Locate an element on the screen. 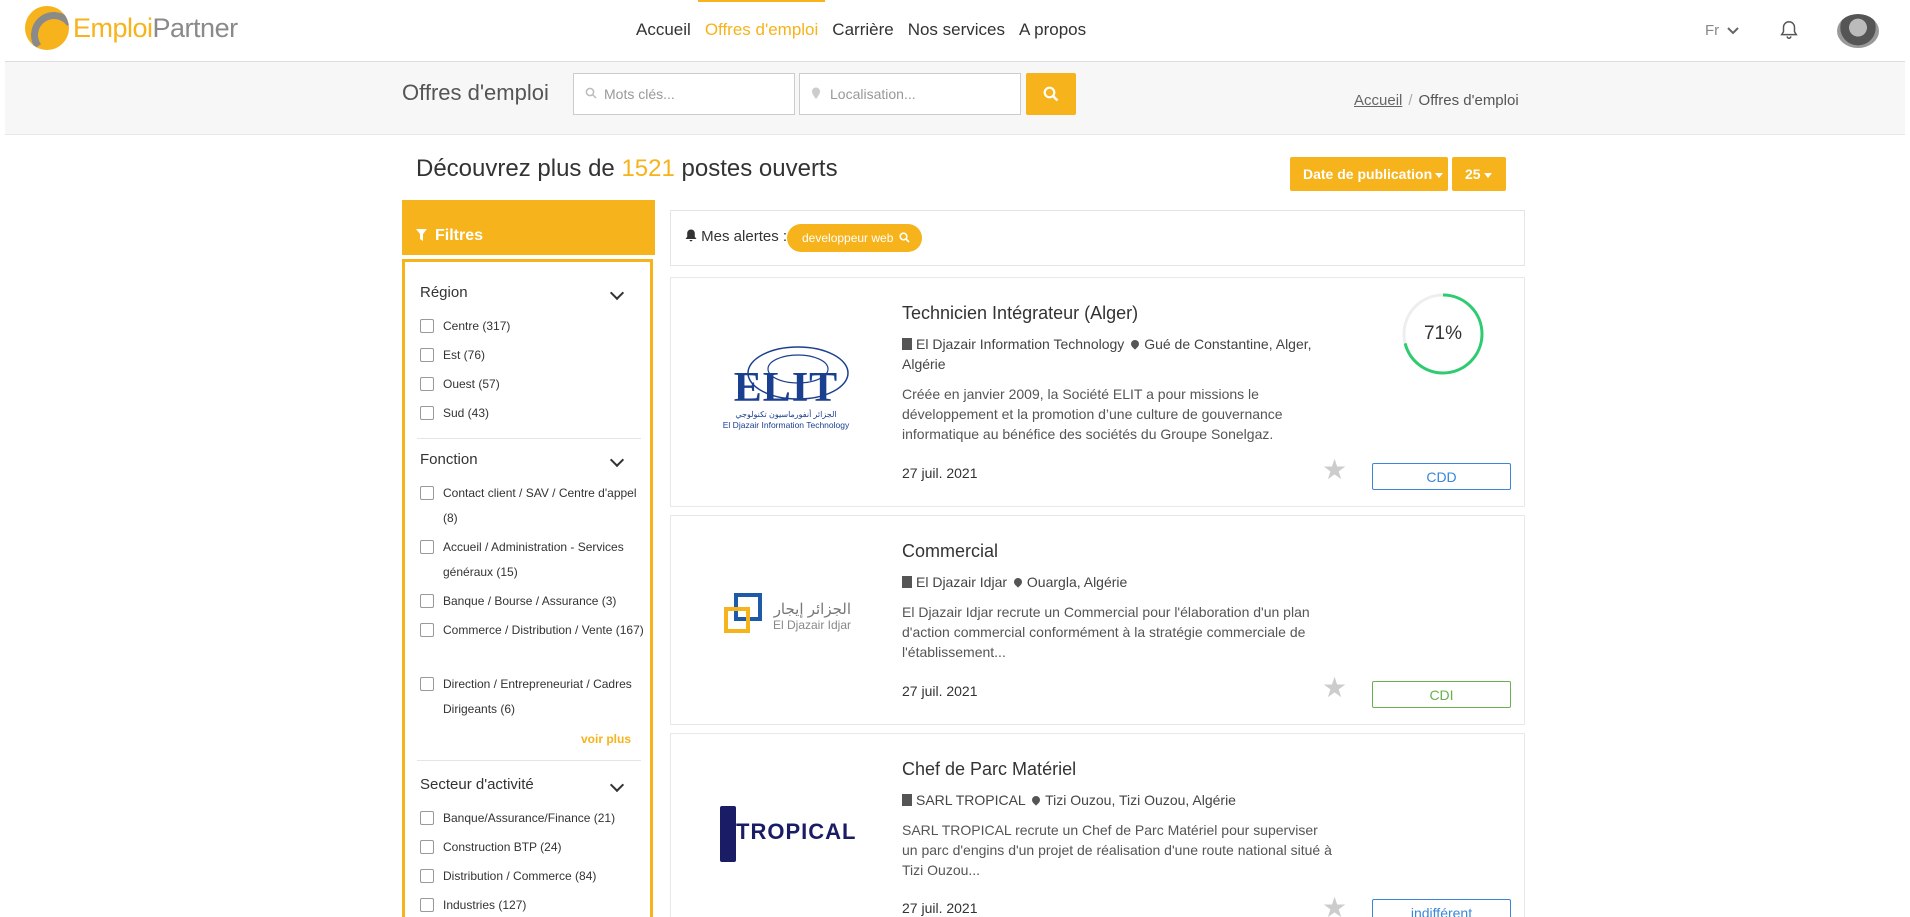 This screenshot has height=917, width=1910. company-logo: الجزائر إيجار El Djazair Idjar is located at coordinates (786, 616).